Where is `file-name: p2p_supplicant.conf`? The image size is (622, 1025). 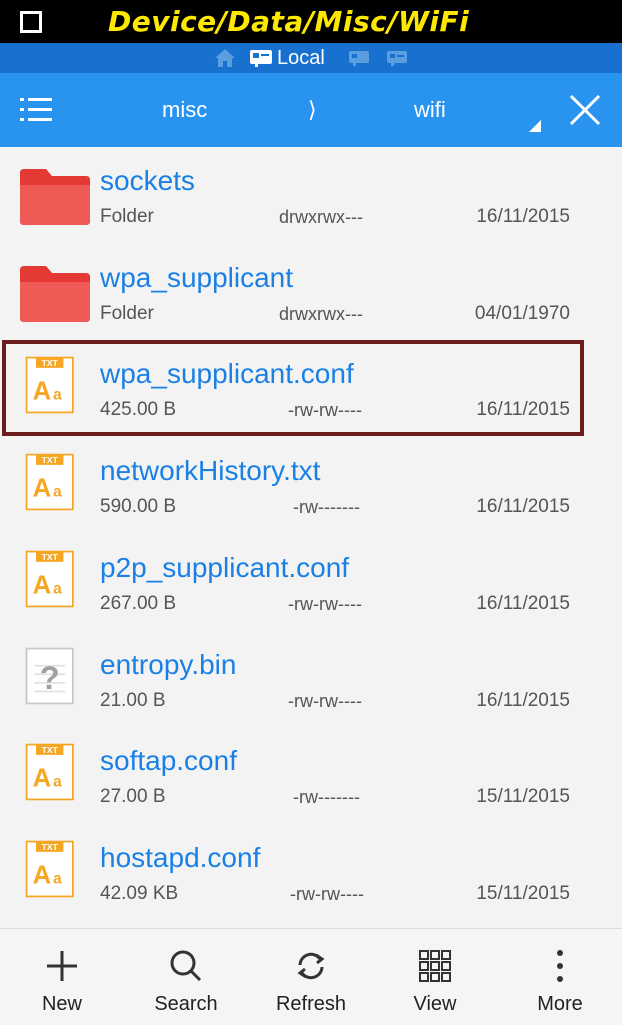
file-name: p2p_supplicant.conf is located at coordinates (225, 567).